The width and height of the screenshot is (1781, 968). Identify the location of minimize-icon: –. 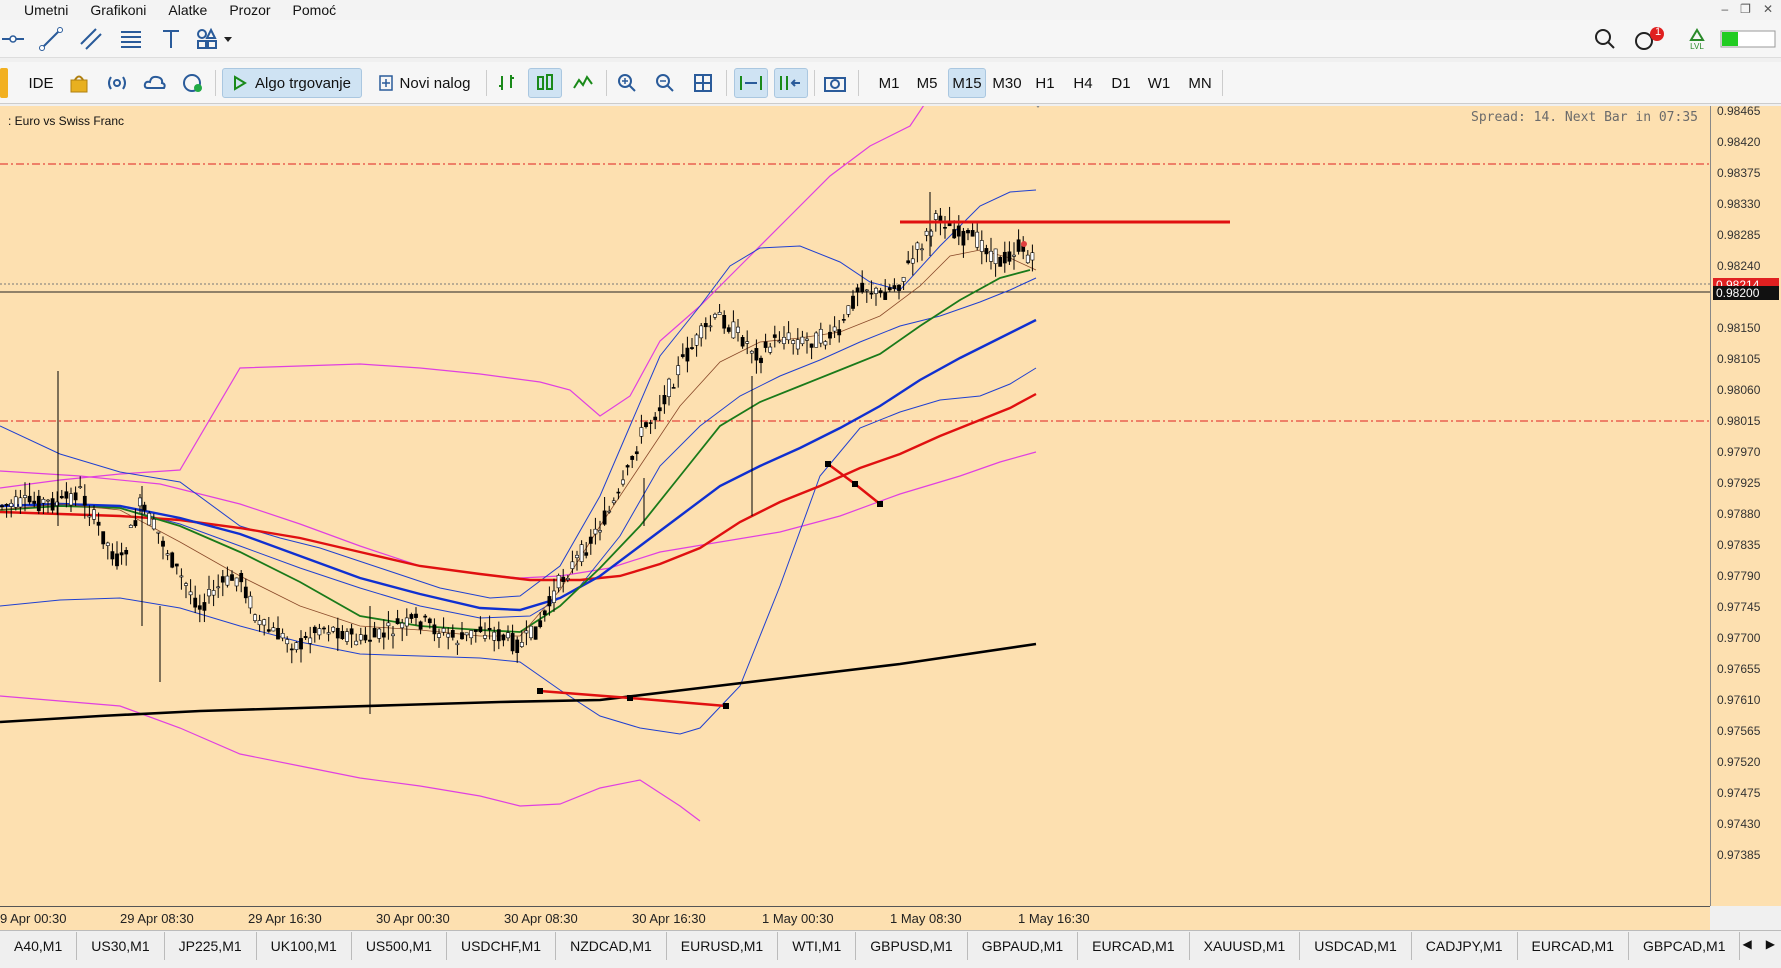
(1724, 9).